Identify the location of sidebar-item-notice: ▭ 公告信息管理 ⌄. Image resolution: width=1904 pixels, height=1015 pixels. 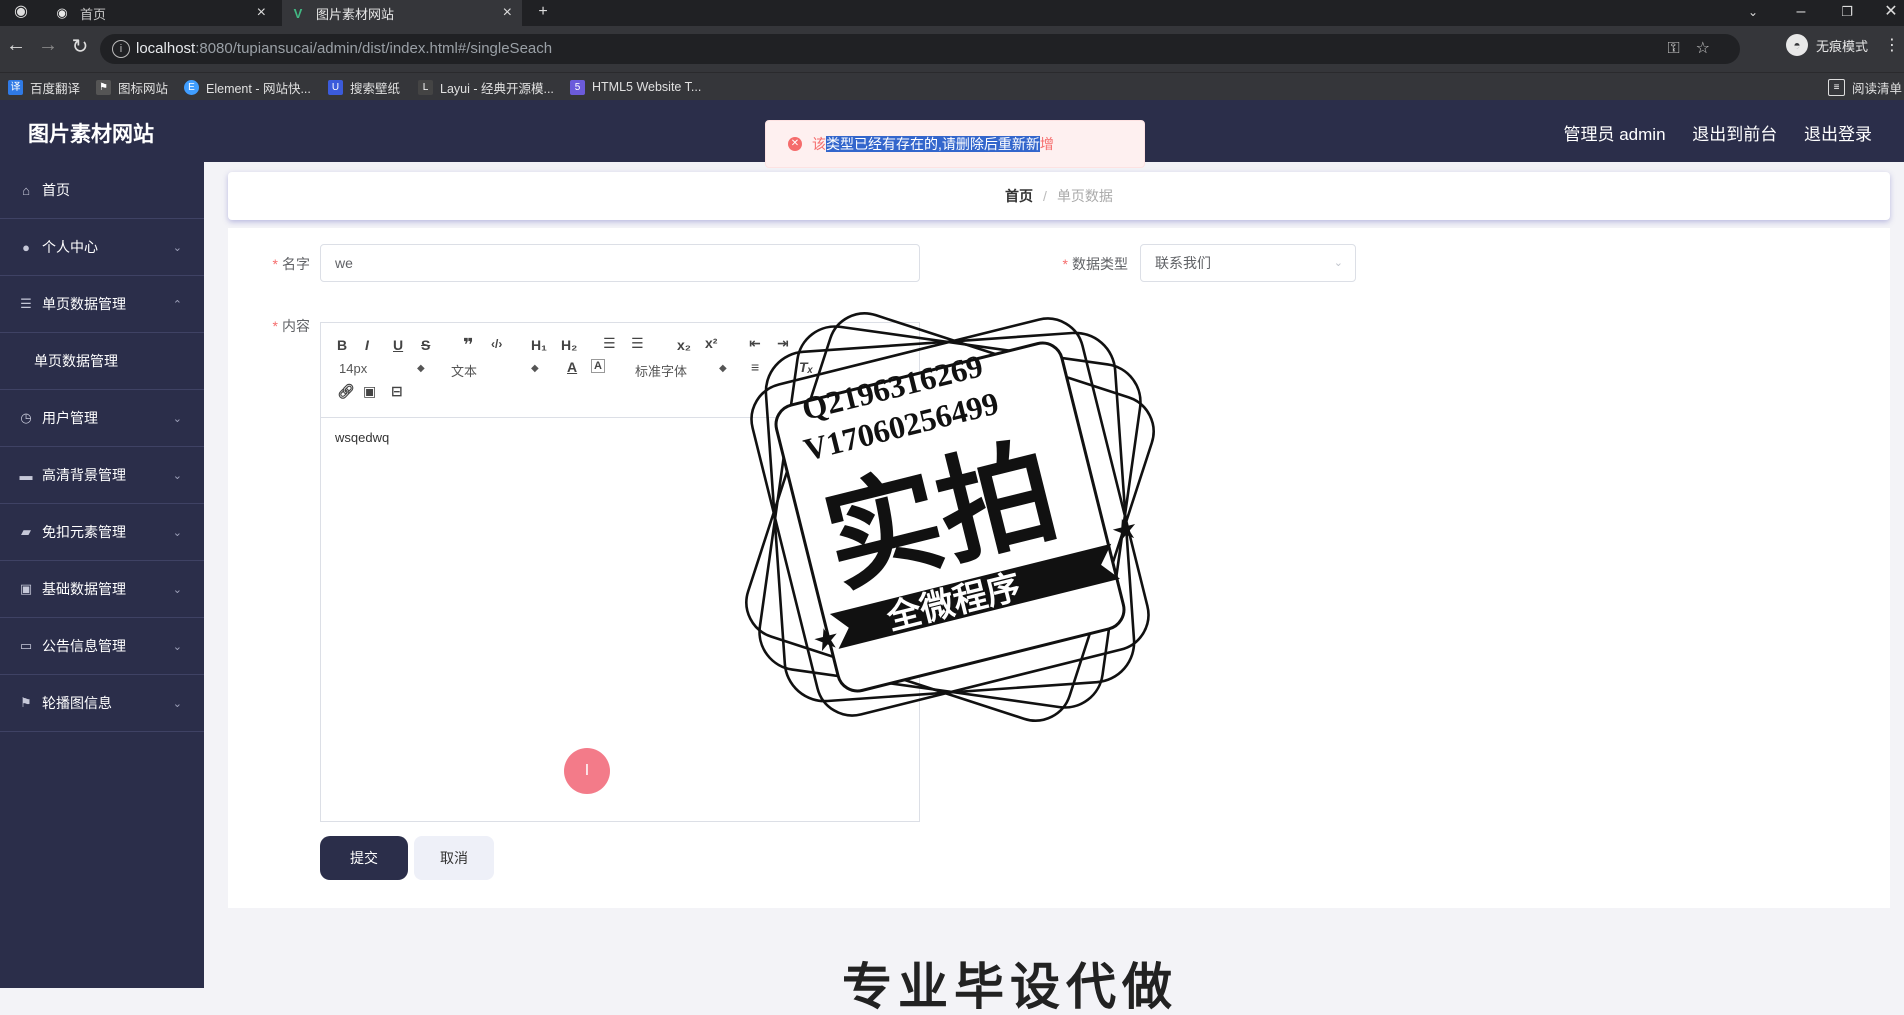
(102, 646).